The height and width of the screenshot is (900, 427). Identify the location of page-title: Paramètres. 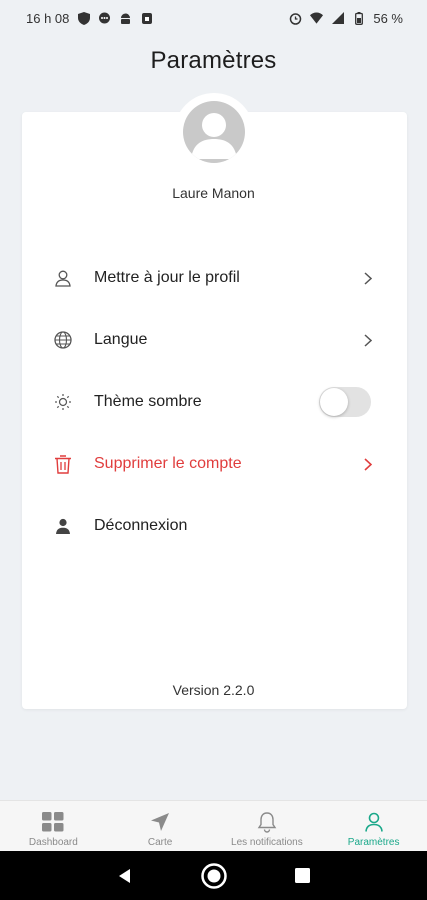
(213, 60).